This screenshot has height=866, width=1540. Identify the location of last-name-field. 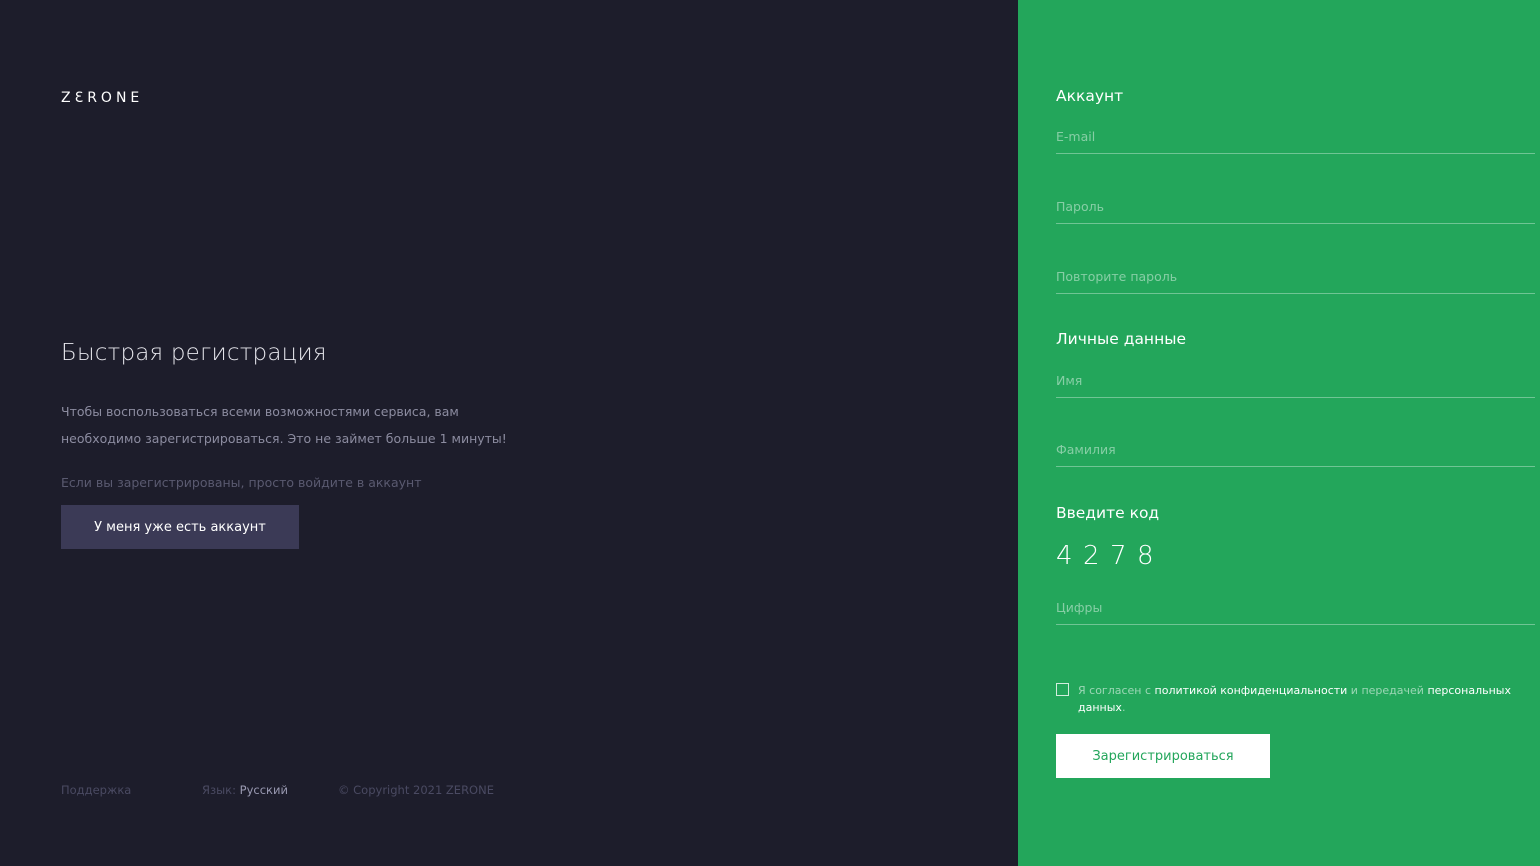
(1295, 454).